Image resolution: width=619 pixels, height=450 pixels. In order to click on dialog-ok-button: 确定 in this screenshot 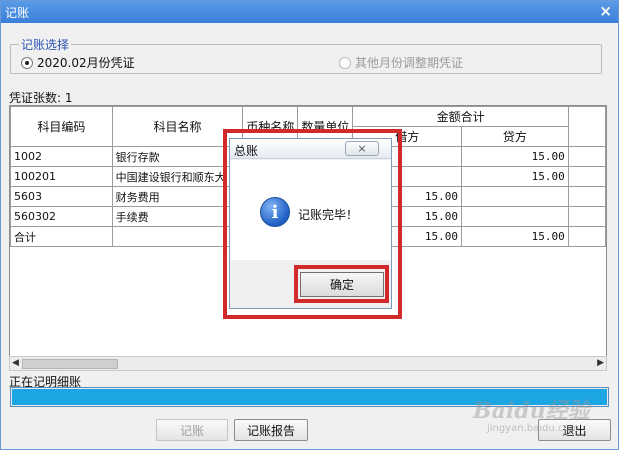, I will do `click(342, 284)`.